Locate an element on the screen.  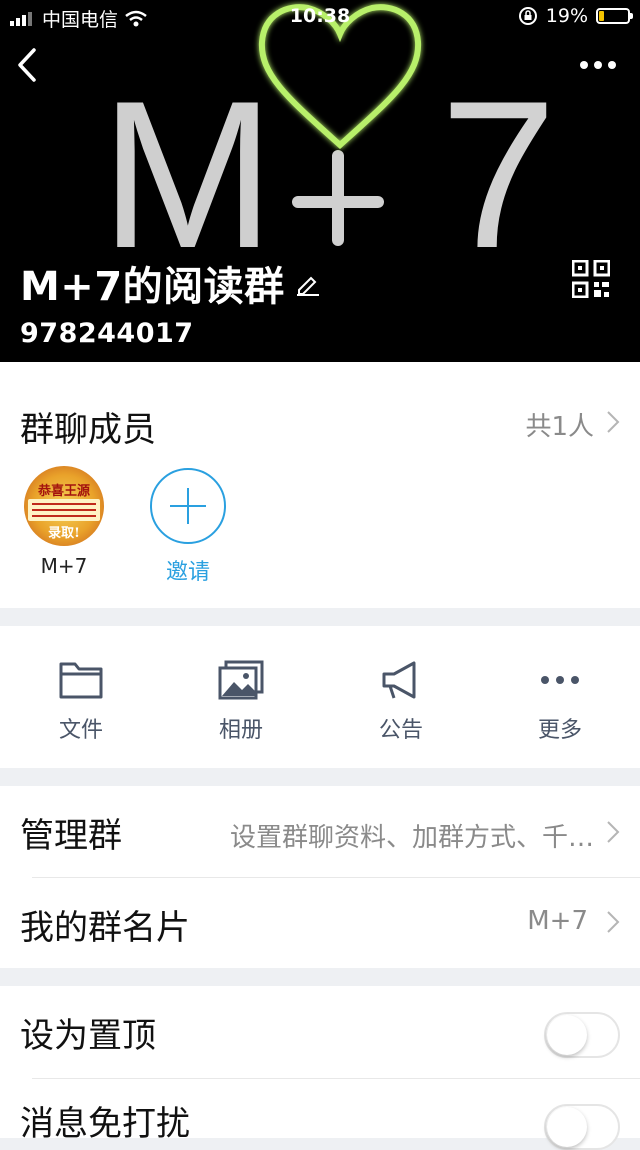
do-not-disturb-toggle is located at coordinates (582, 1127).